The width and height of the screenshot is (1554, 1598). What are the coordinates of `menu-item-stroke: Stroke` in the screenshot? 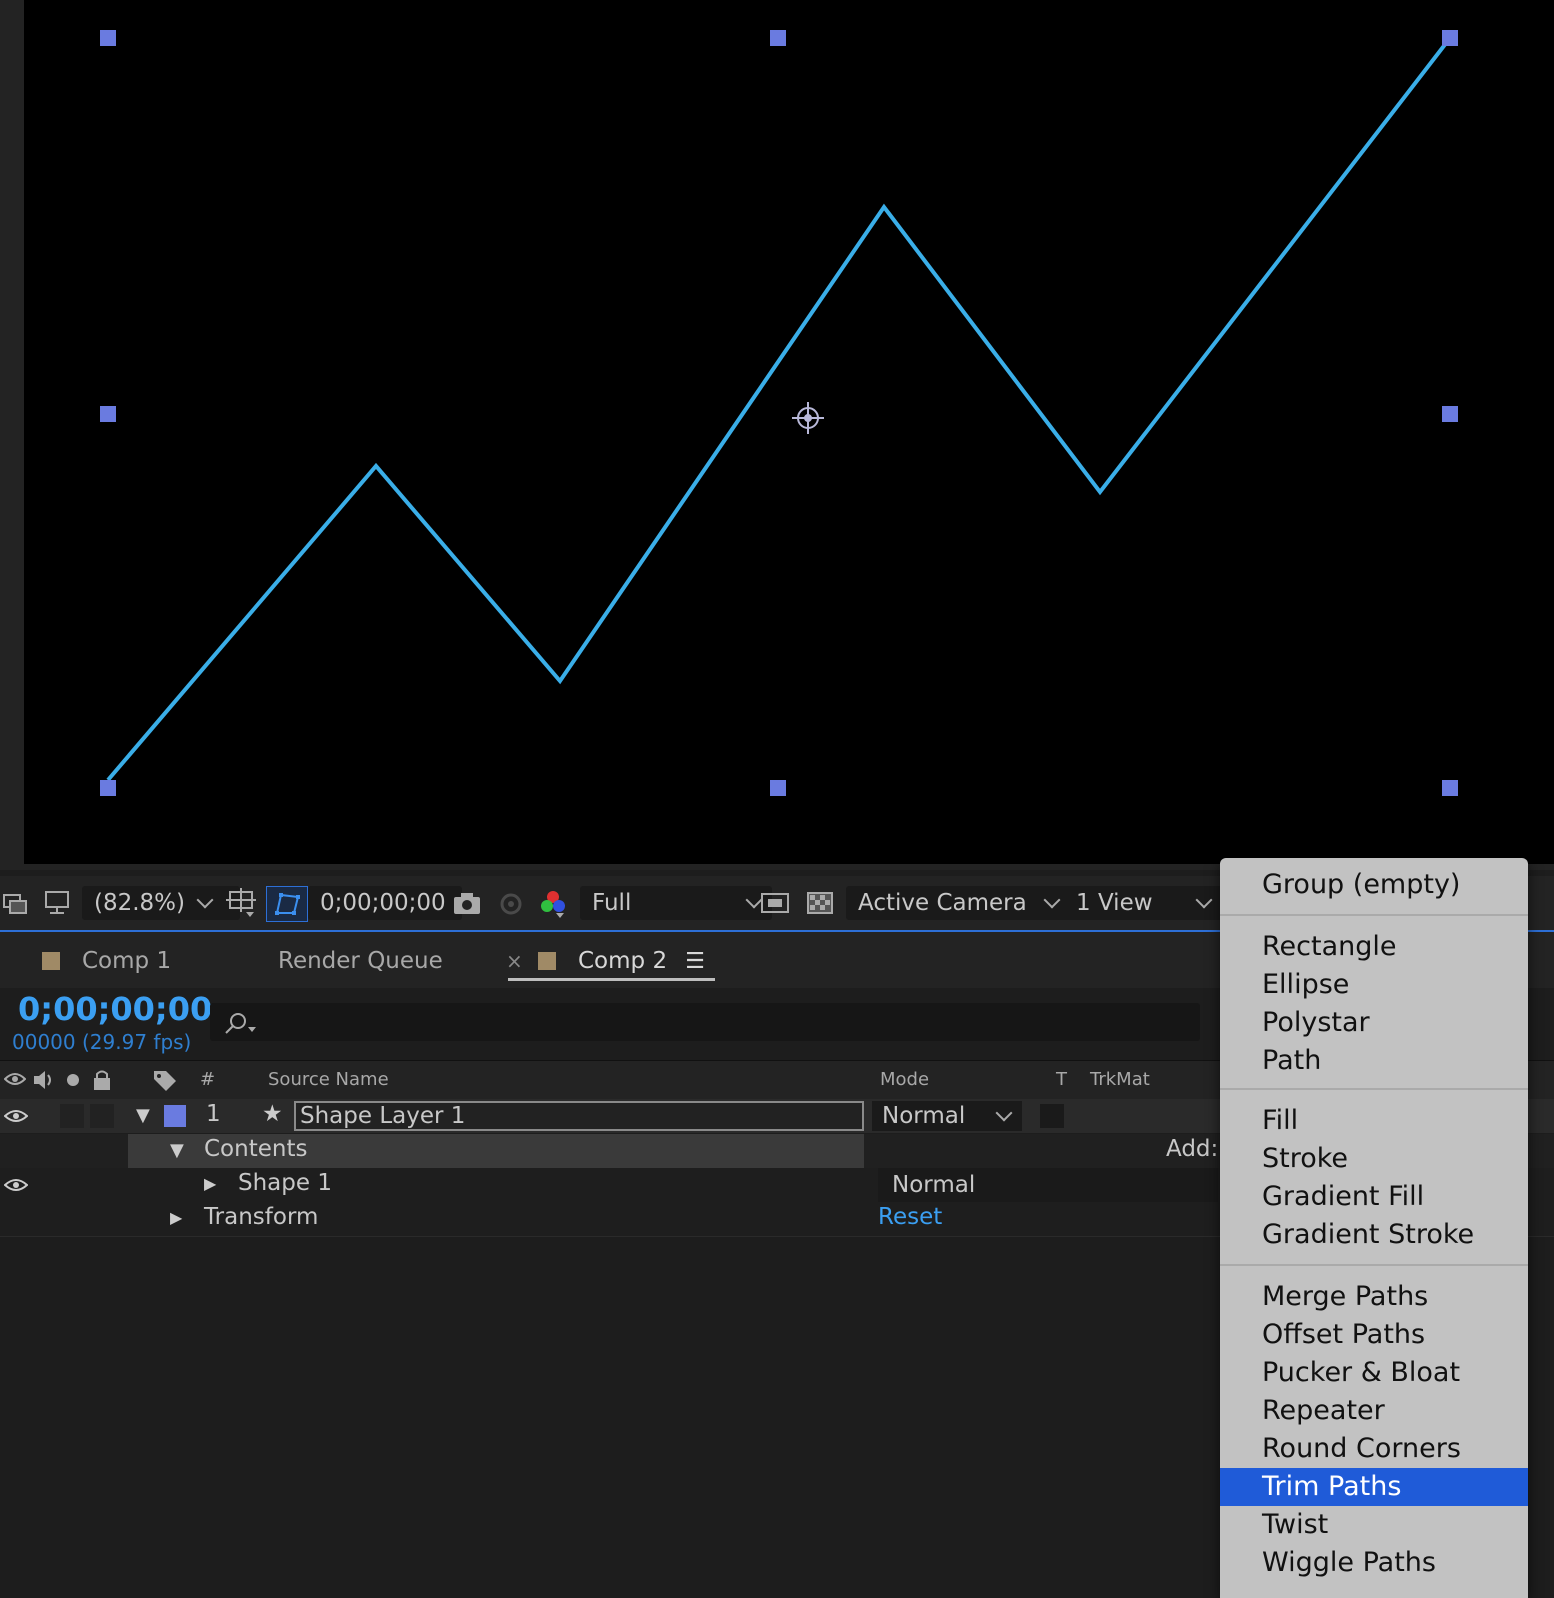 It's located at (1374, 1159).